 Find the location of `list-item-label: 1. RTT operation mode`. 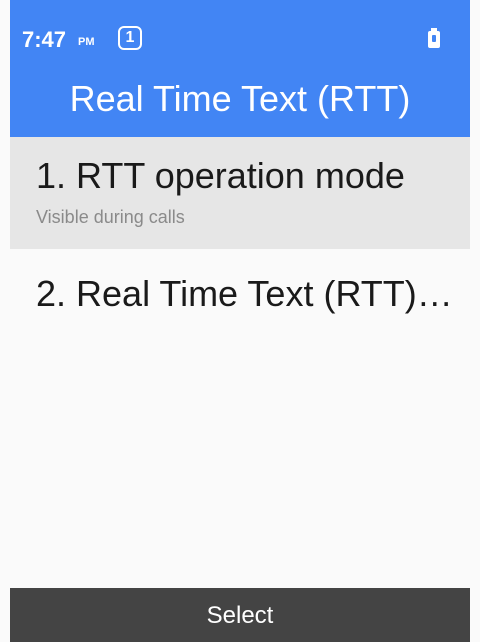

list-item-label: 1. RTT operation mode is located at coordinates (220, 175).